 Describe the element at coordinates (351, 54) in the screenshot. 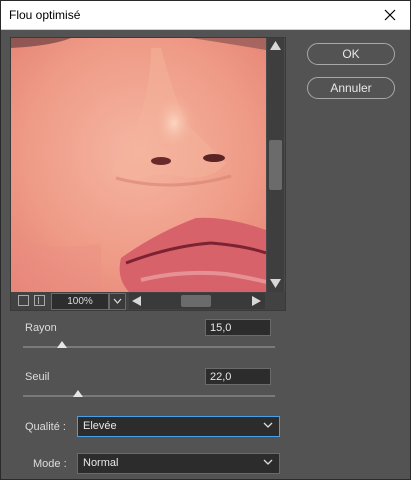

I see `ok-button: OK` at that location.